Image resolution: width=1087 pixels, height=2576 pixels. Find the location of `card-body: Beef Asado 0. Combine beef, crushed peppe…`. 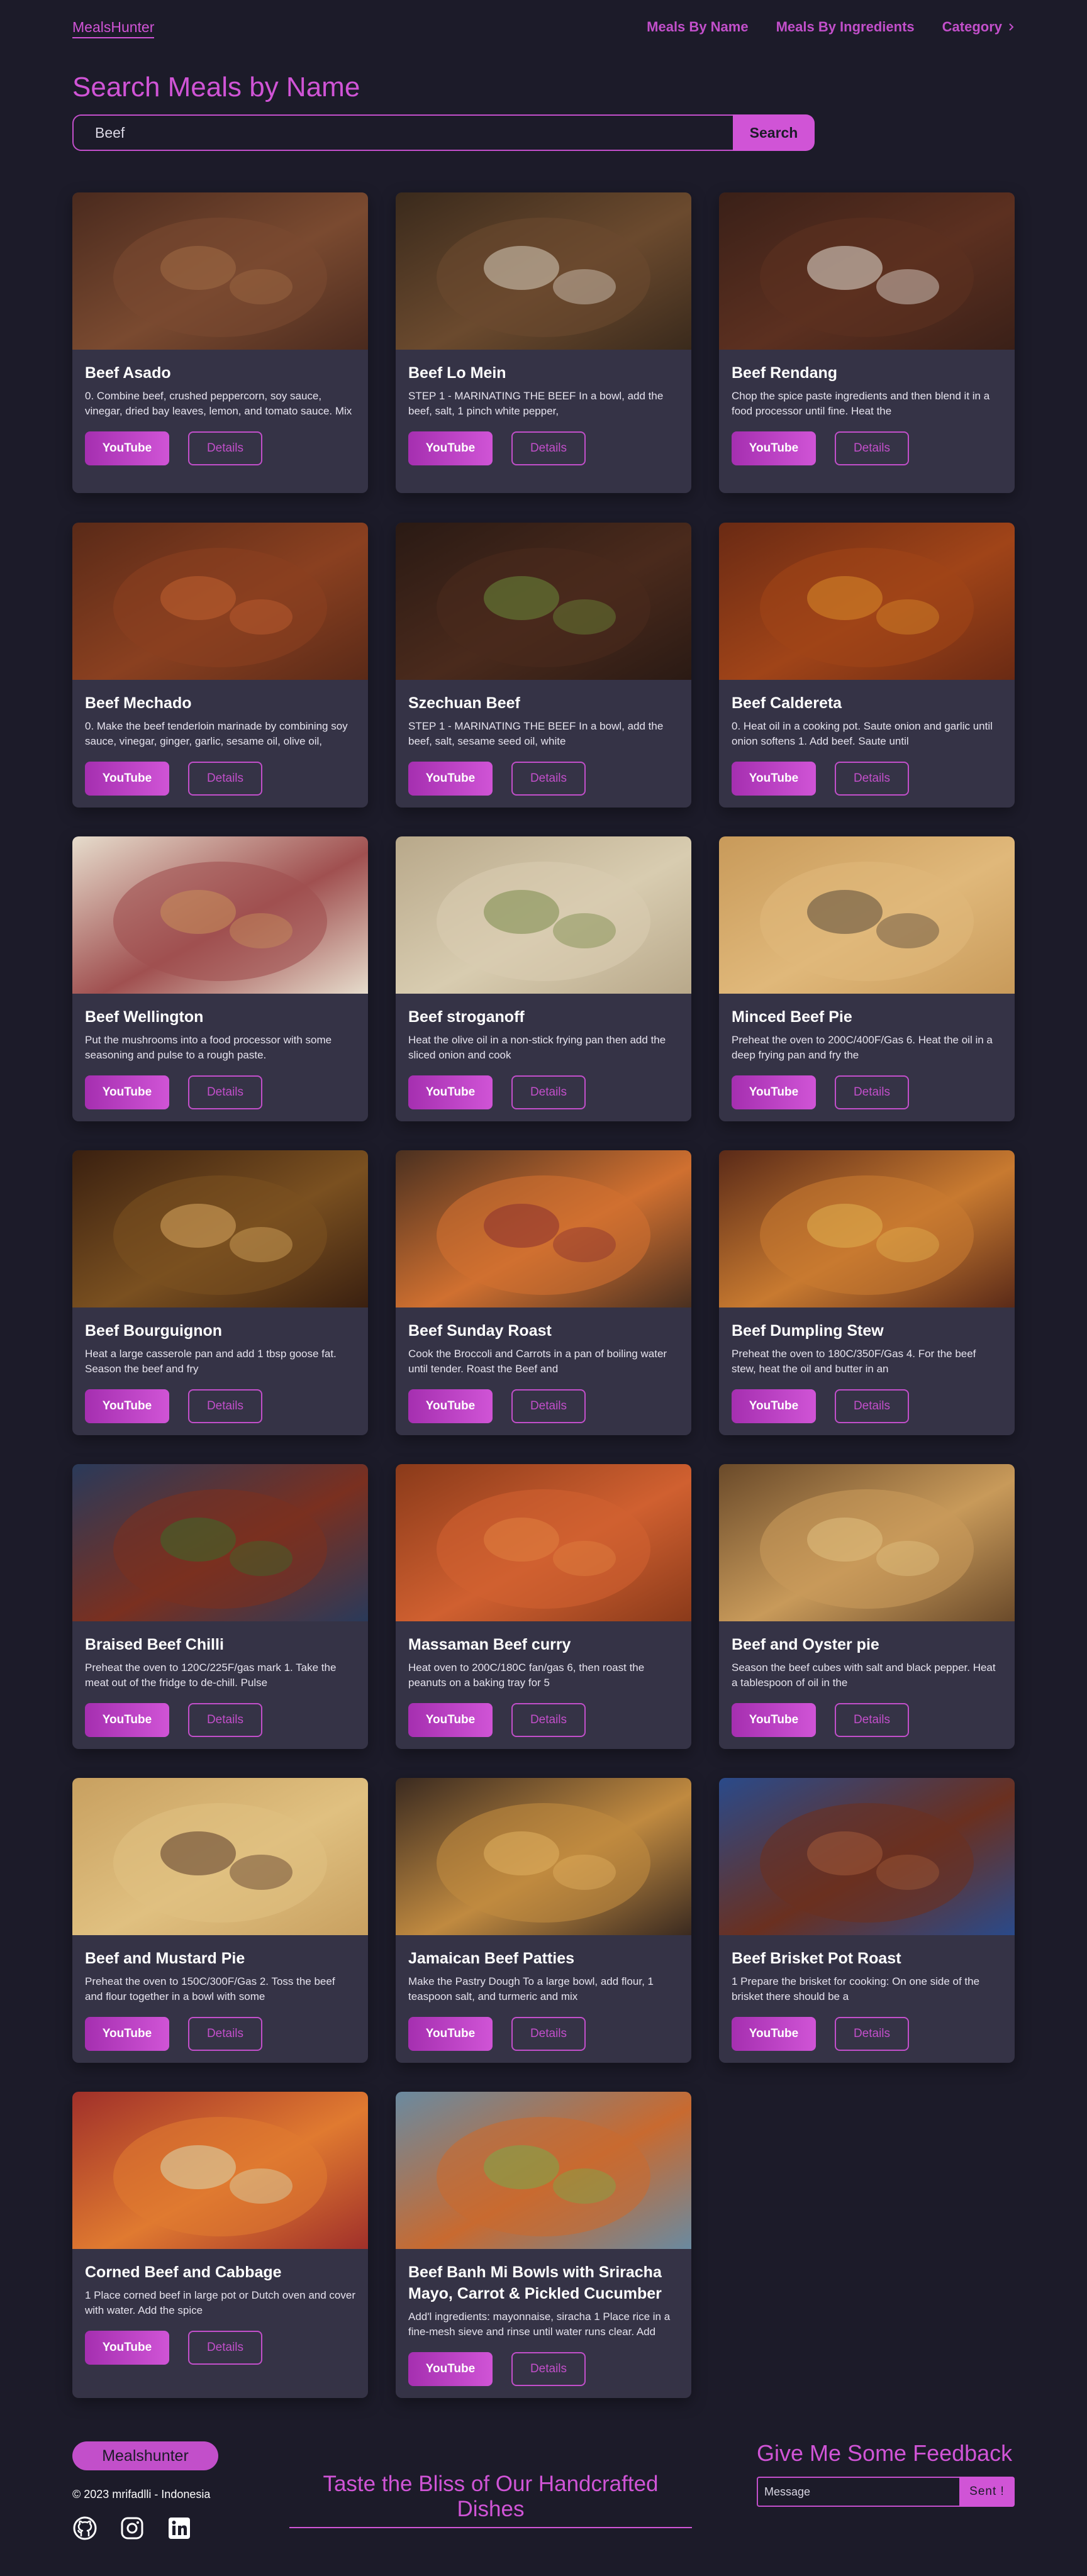

card-body: Beef Asado 0. Combine beef, crushed peppe… is located at coordinates (220, 414).